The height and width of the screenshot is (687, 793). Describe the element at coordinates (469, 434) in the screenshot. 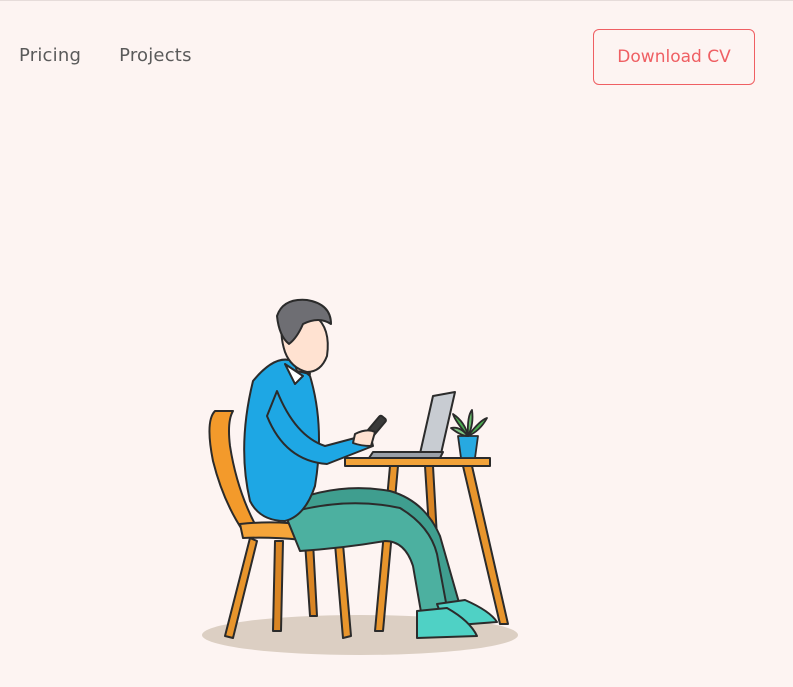

I see `plant` at that location.